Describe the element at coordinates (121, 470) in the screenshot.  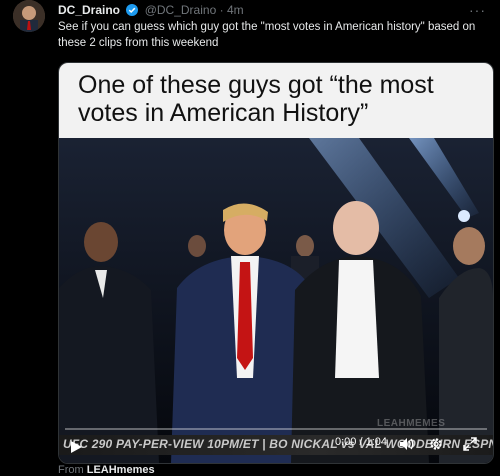
I see `source-link: LEAHmemes` at that location.